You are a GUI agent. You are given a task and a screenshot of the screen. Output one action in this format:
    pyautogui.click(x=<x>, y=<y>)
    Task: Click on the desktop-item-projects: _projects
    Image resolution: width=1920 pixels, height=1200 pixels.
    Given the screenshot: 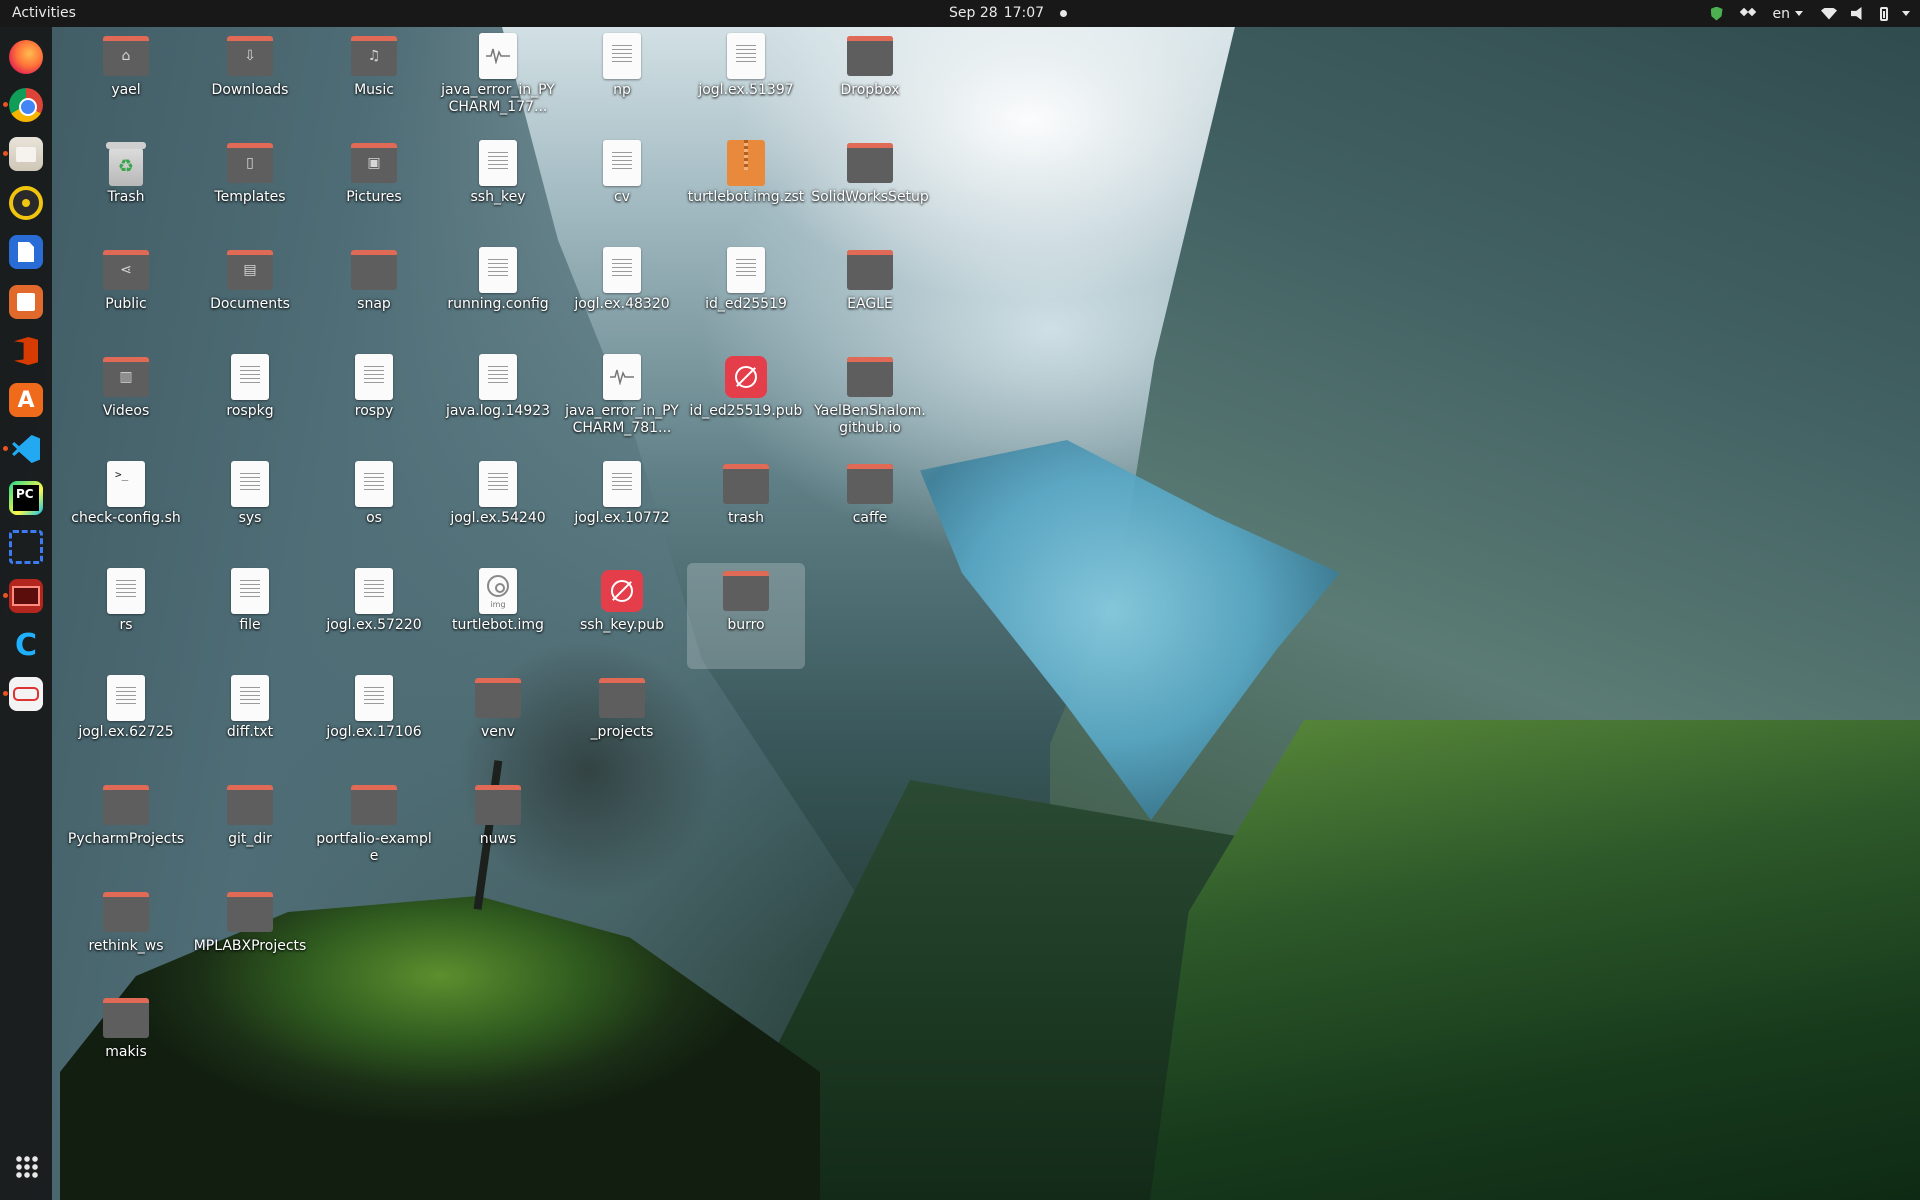 What is the action you would take?
    pyautogui.click(x=622, y=708)
    